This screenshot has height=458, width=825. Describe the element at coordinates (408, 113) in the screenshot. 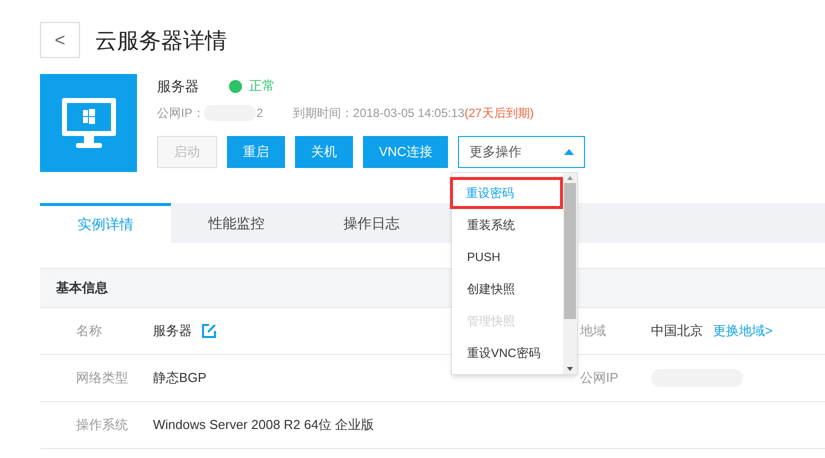

I see `expiry-time: 2018-03-05 14:05:13` at that location.